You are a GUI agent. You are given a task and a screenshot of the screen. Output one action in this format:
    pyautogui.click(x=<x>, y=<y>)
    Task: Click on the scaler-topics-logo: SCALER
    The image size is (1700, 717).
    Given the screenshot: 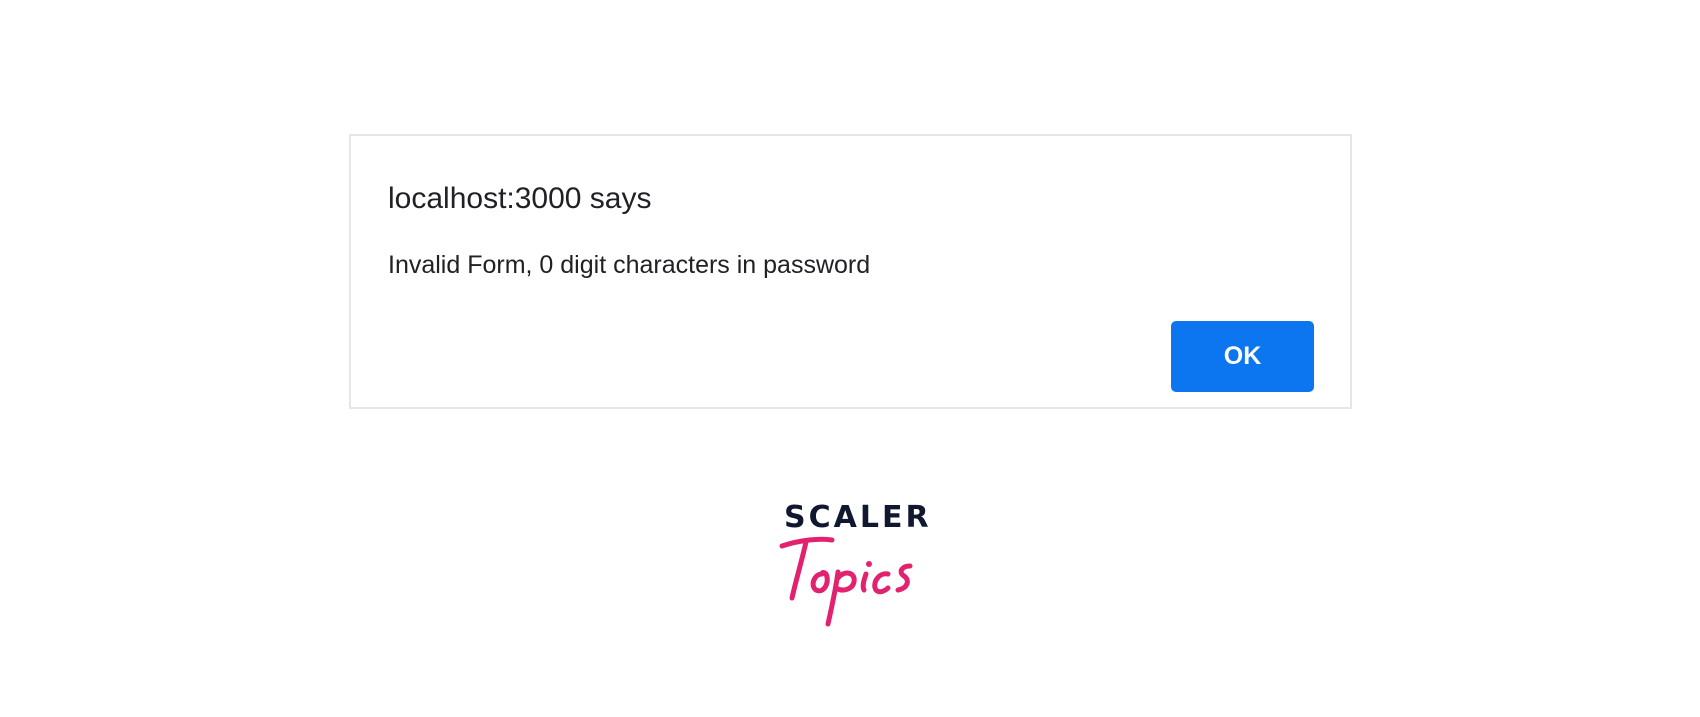 What is the action you would take?
    pyautogui.click(x=850, y=563)
    